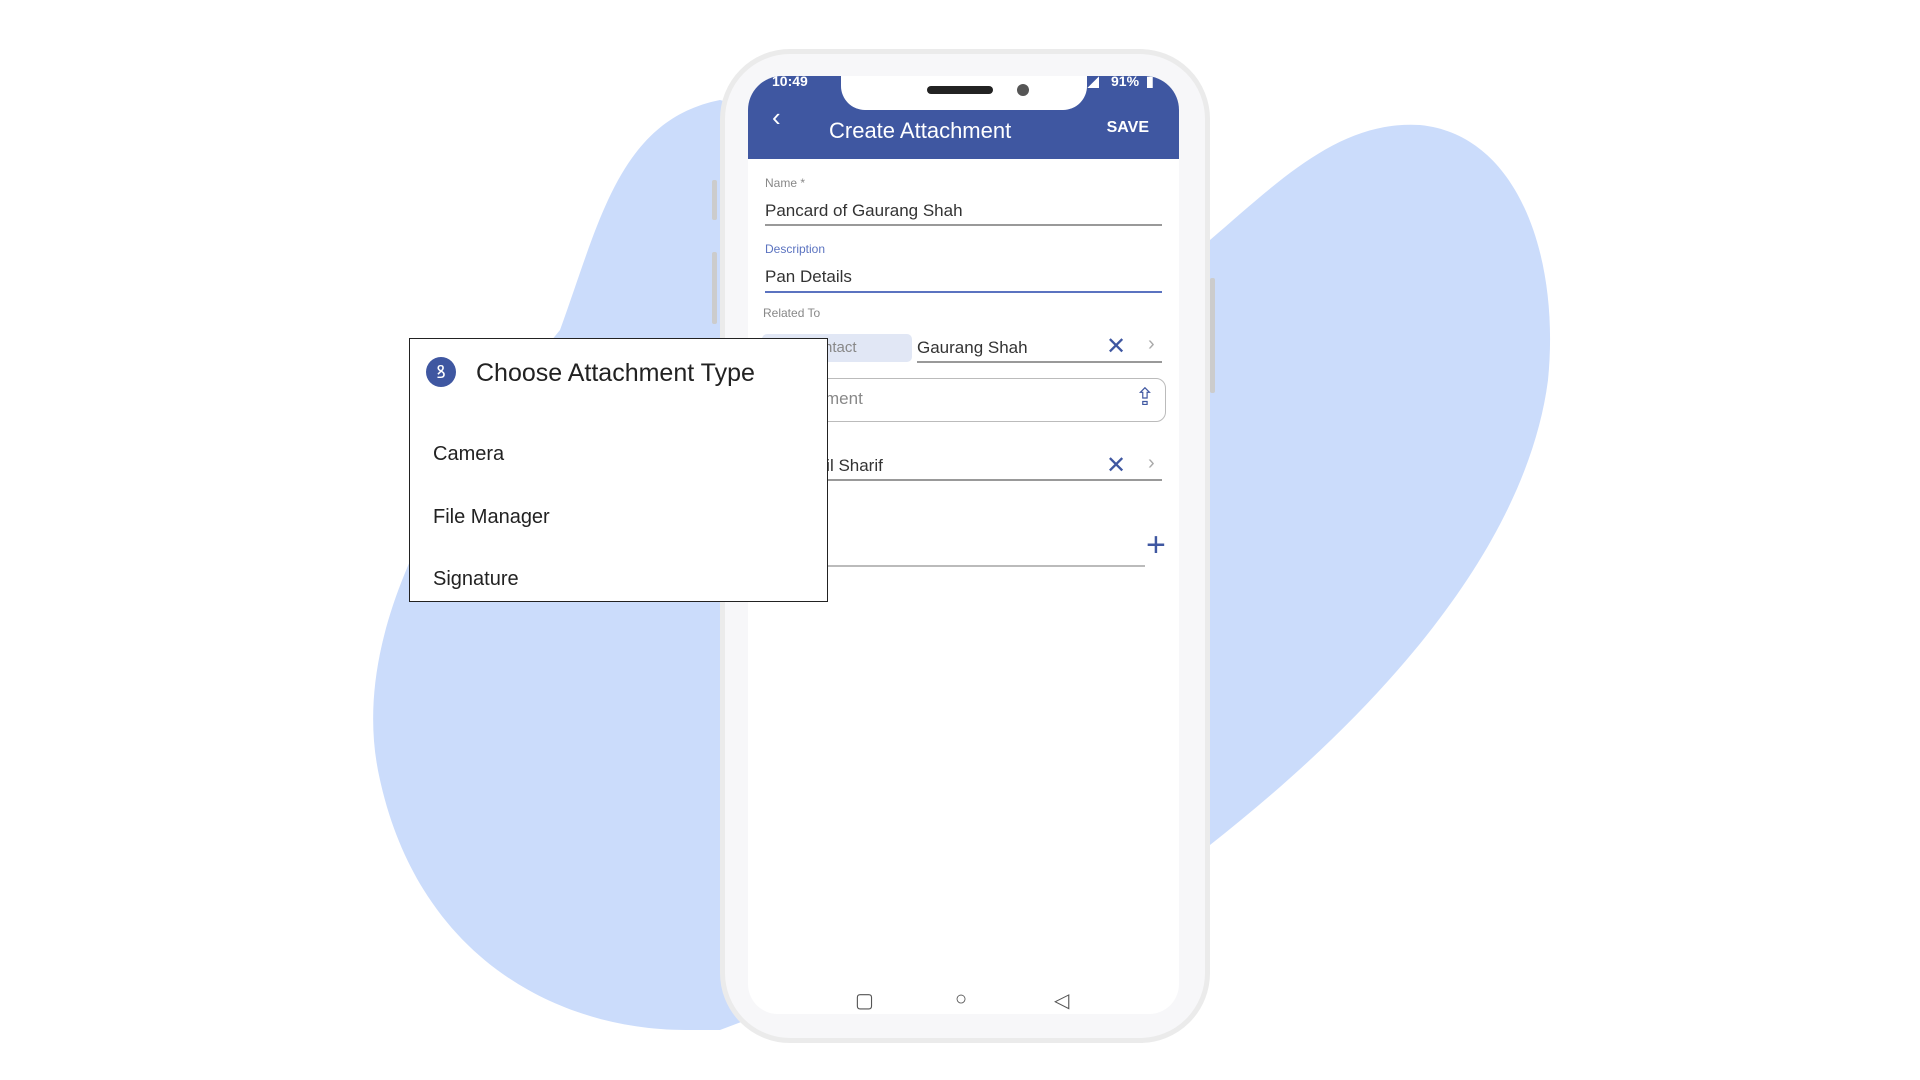 The image size is (1920, 1080). What do you see at coordinates (1128, 128) in the screenshot?
I see `save-button: SAVE` at bounding box center [1128, 128].